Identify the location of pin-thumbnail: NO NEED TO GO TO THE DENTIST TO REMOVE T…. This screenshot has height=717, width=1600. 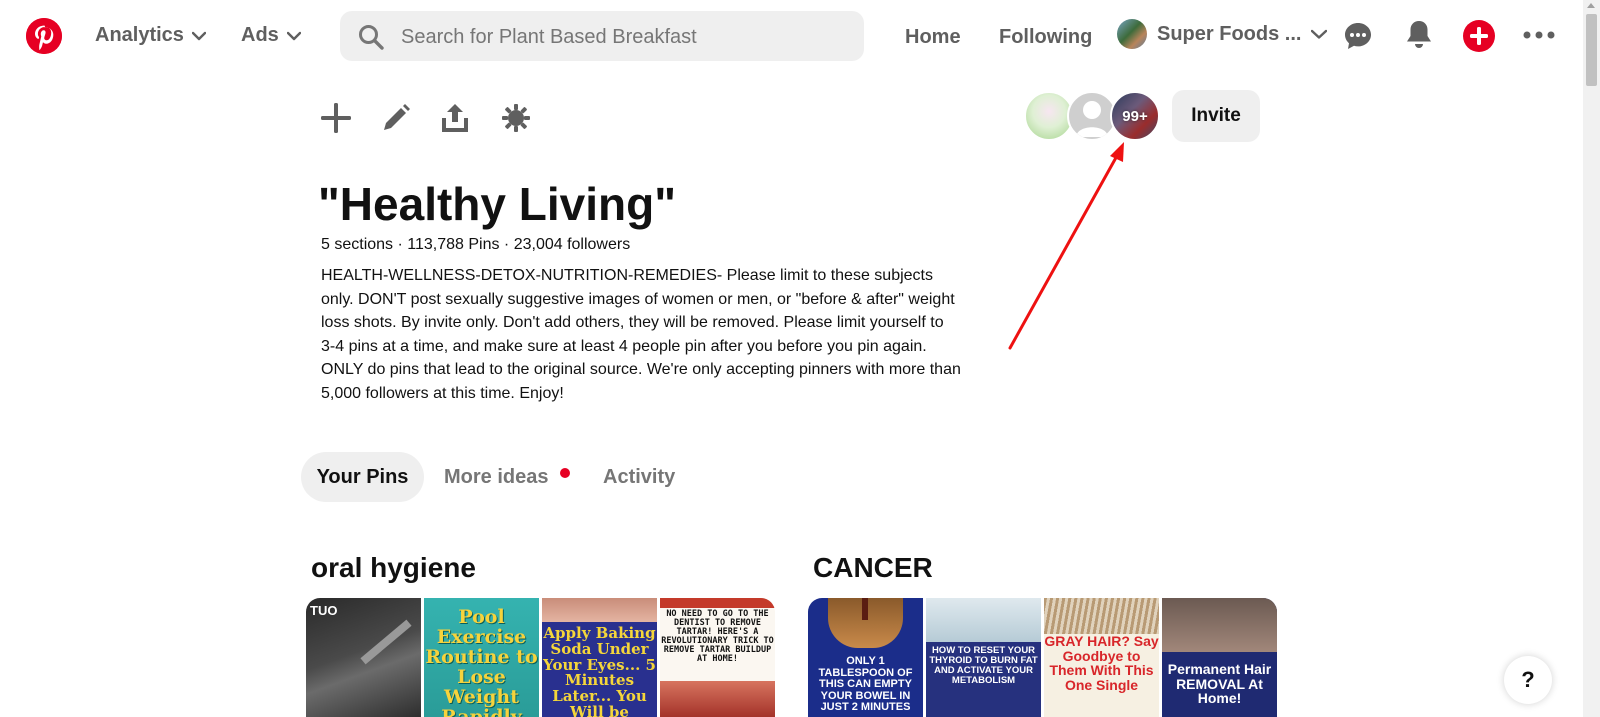
(717, 657).